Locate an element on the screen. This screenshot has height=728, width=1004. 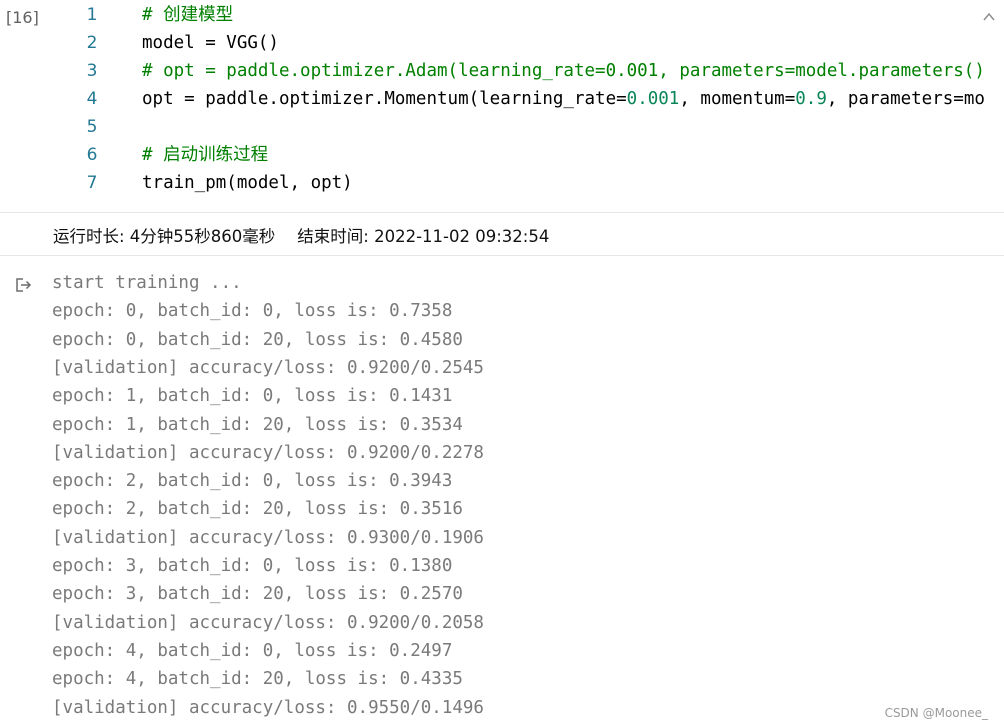
code-token: , momentum= is located at coordinates (737, 99).